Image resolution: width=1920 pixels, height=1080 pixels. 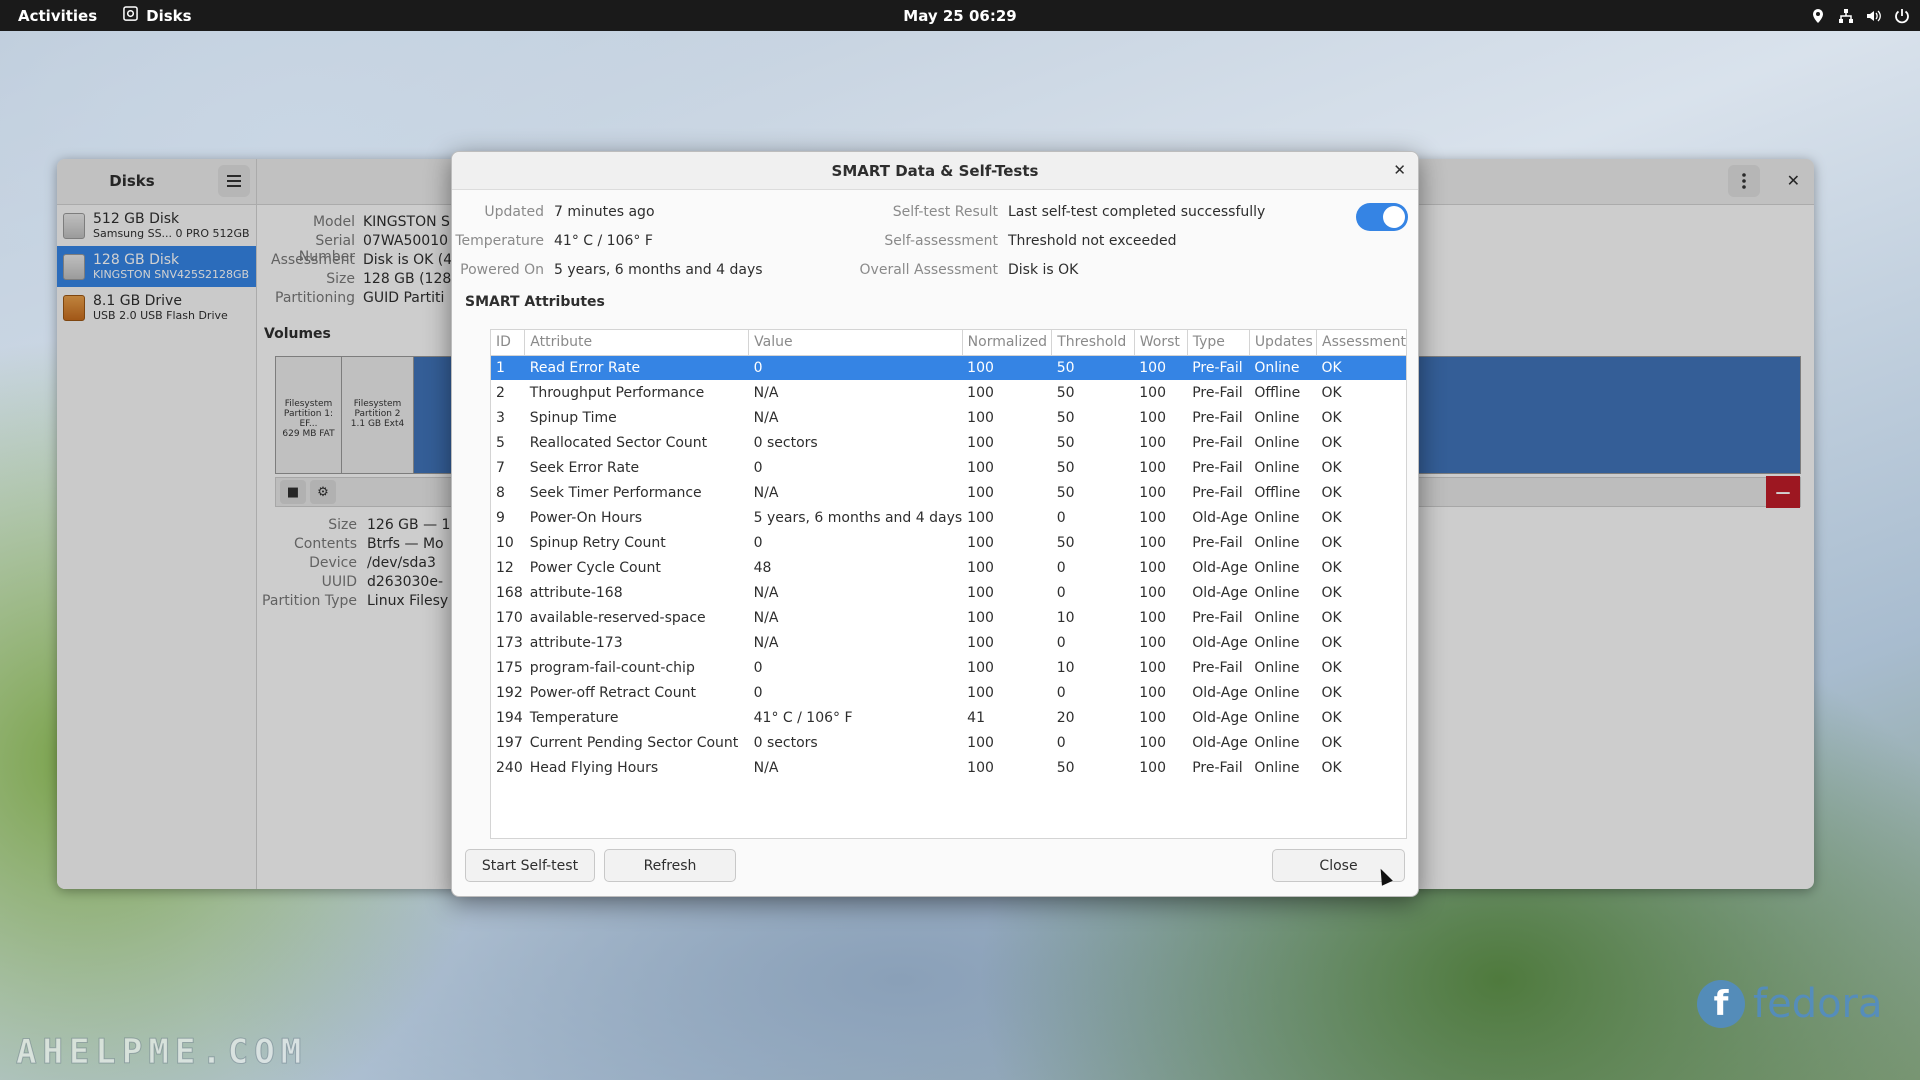 I want to click on column-header: Value, so click(x=855, y=343).